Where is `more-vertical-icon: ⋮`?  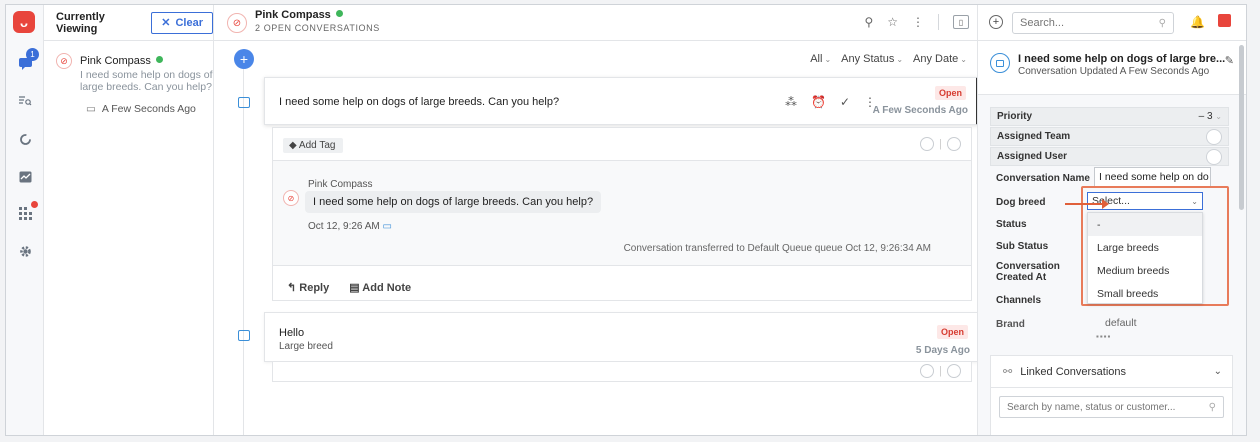
more-vertical-icon: ⋮ is located at coordinates (918, 22).